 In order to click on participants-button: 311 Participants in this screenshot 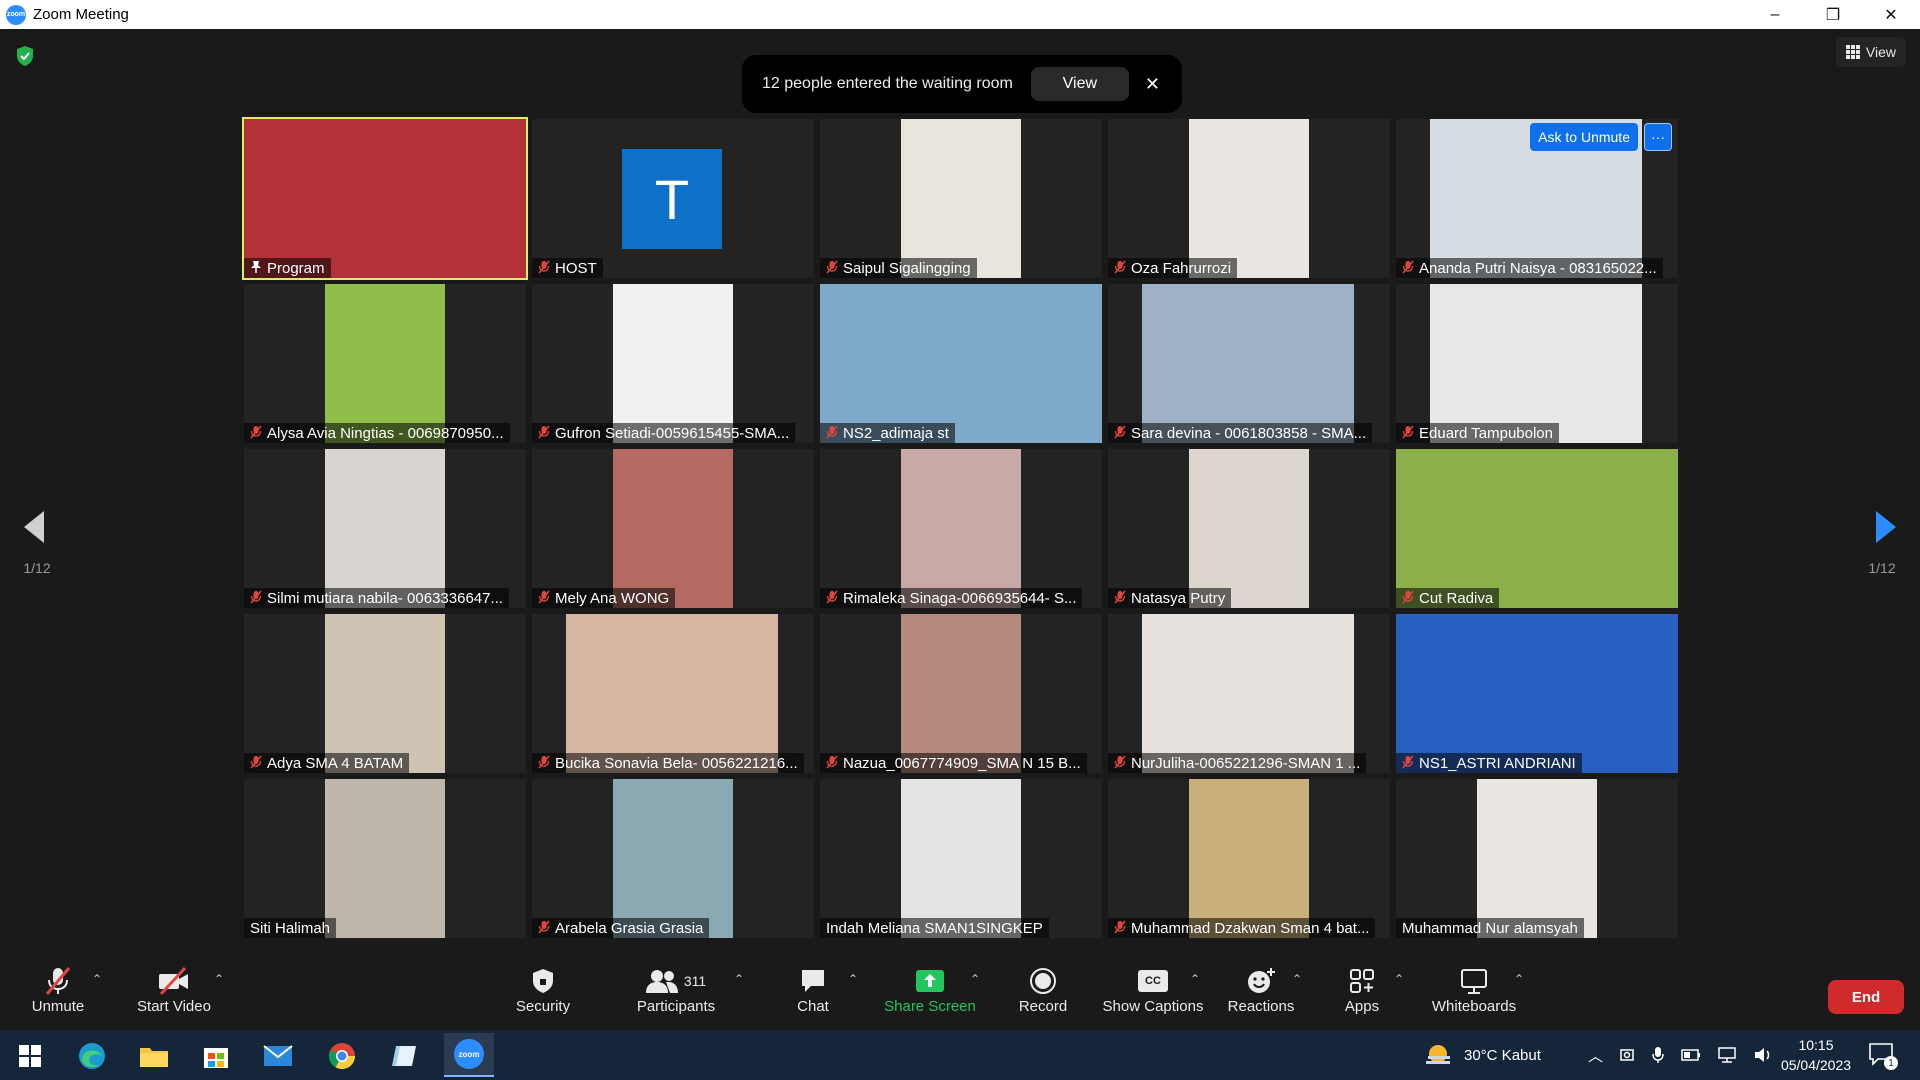, I will do `click(676, 989)`.